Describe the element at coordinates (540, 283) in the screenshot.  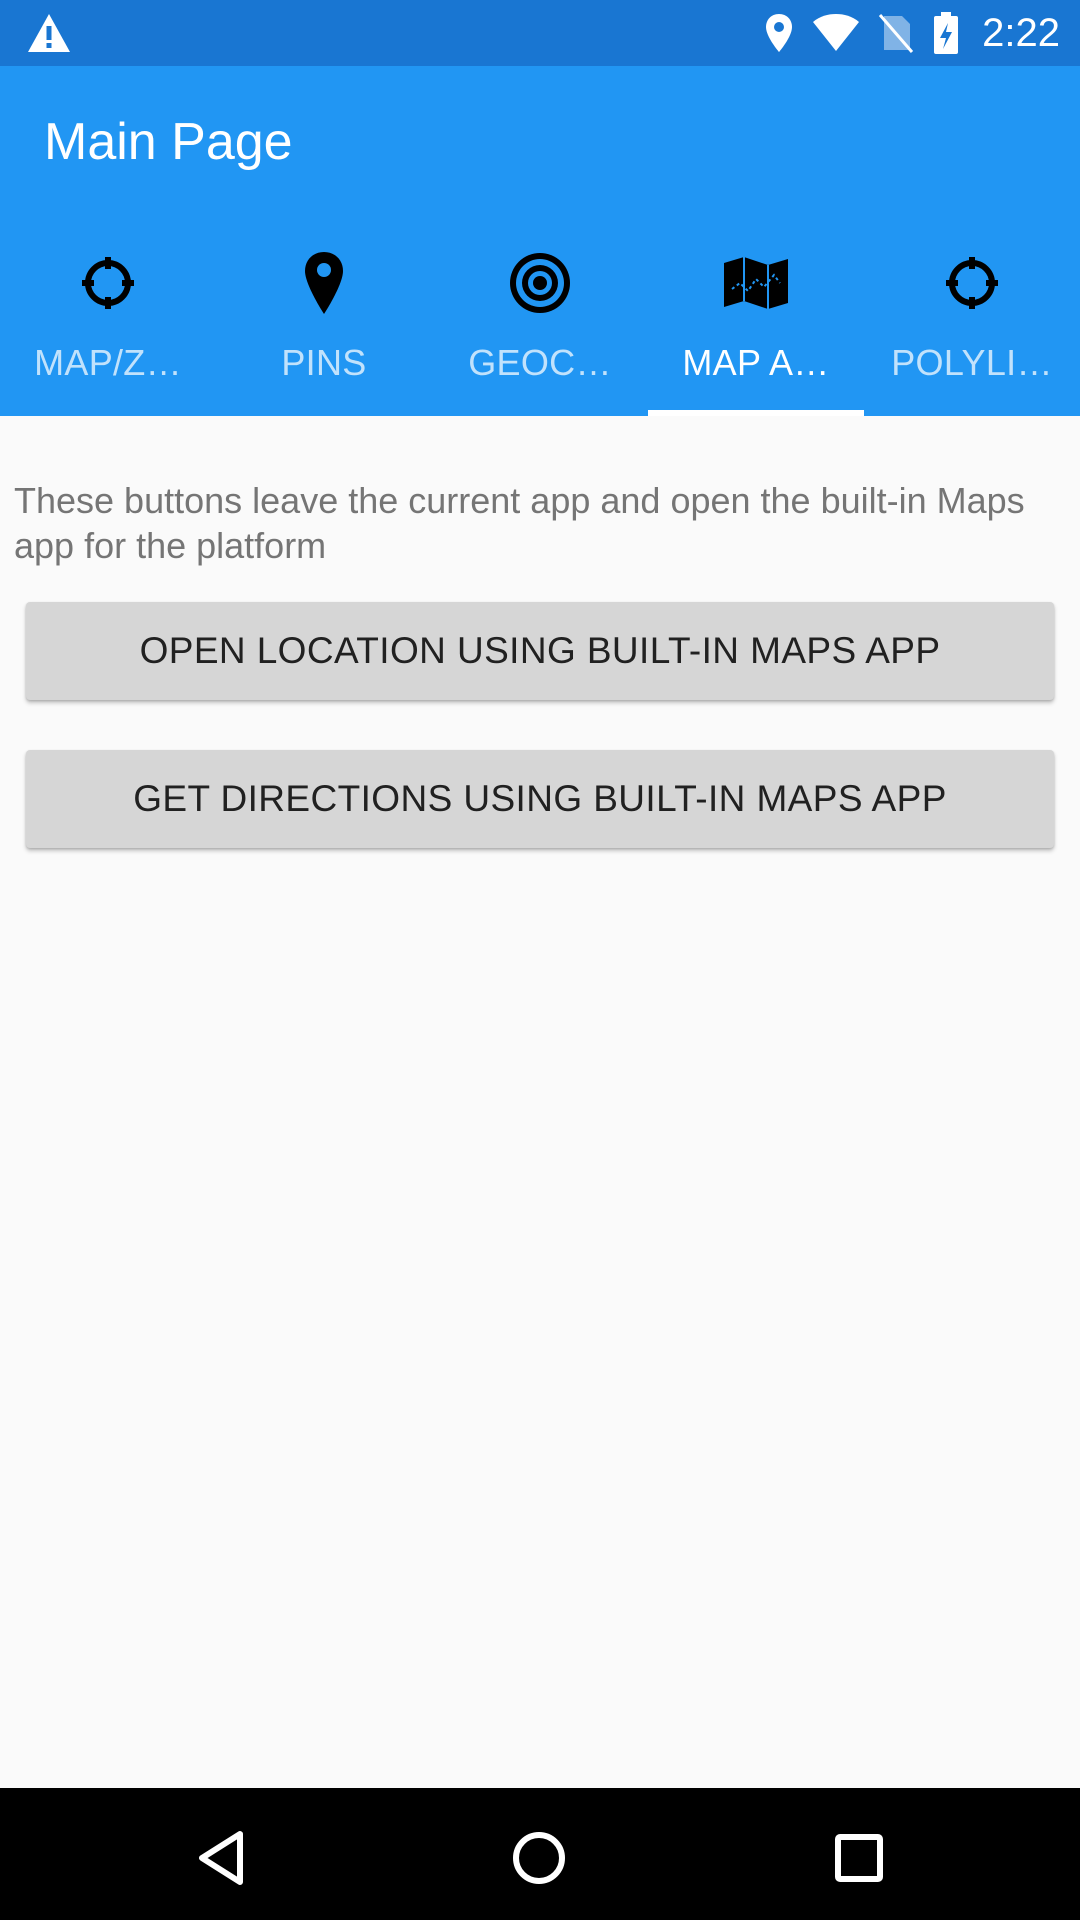
I see `target-icon` at that location.